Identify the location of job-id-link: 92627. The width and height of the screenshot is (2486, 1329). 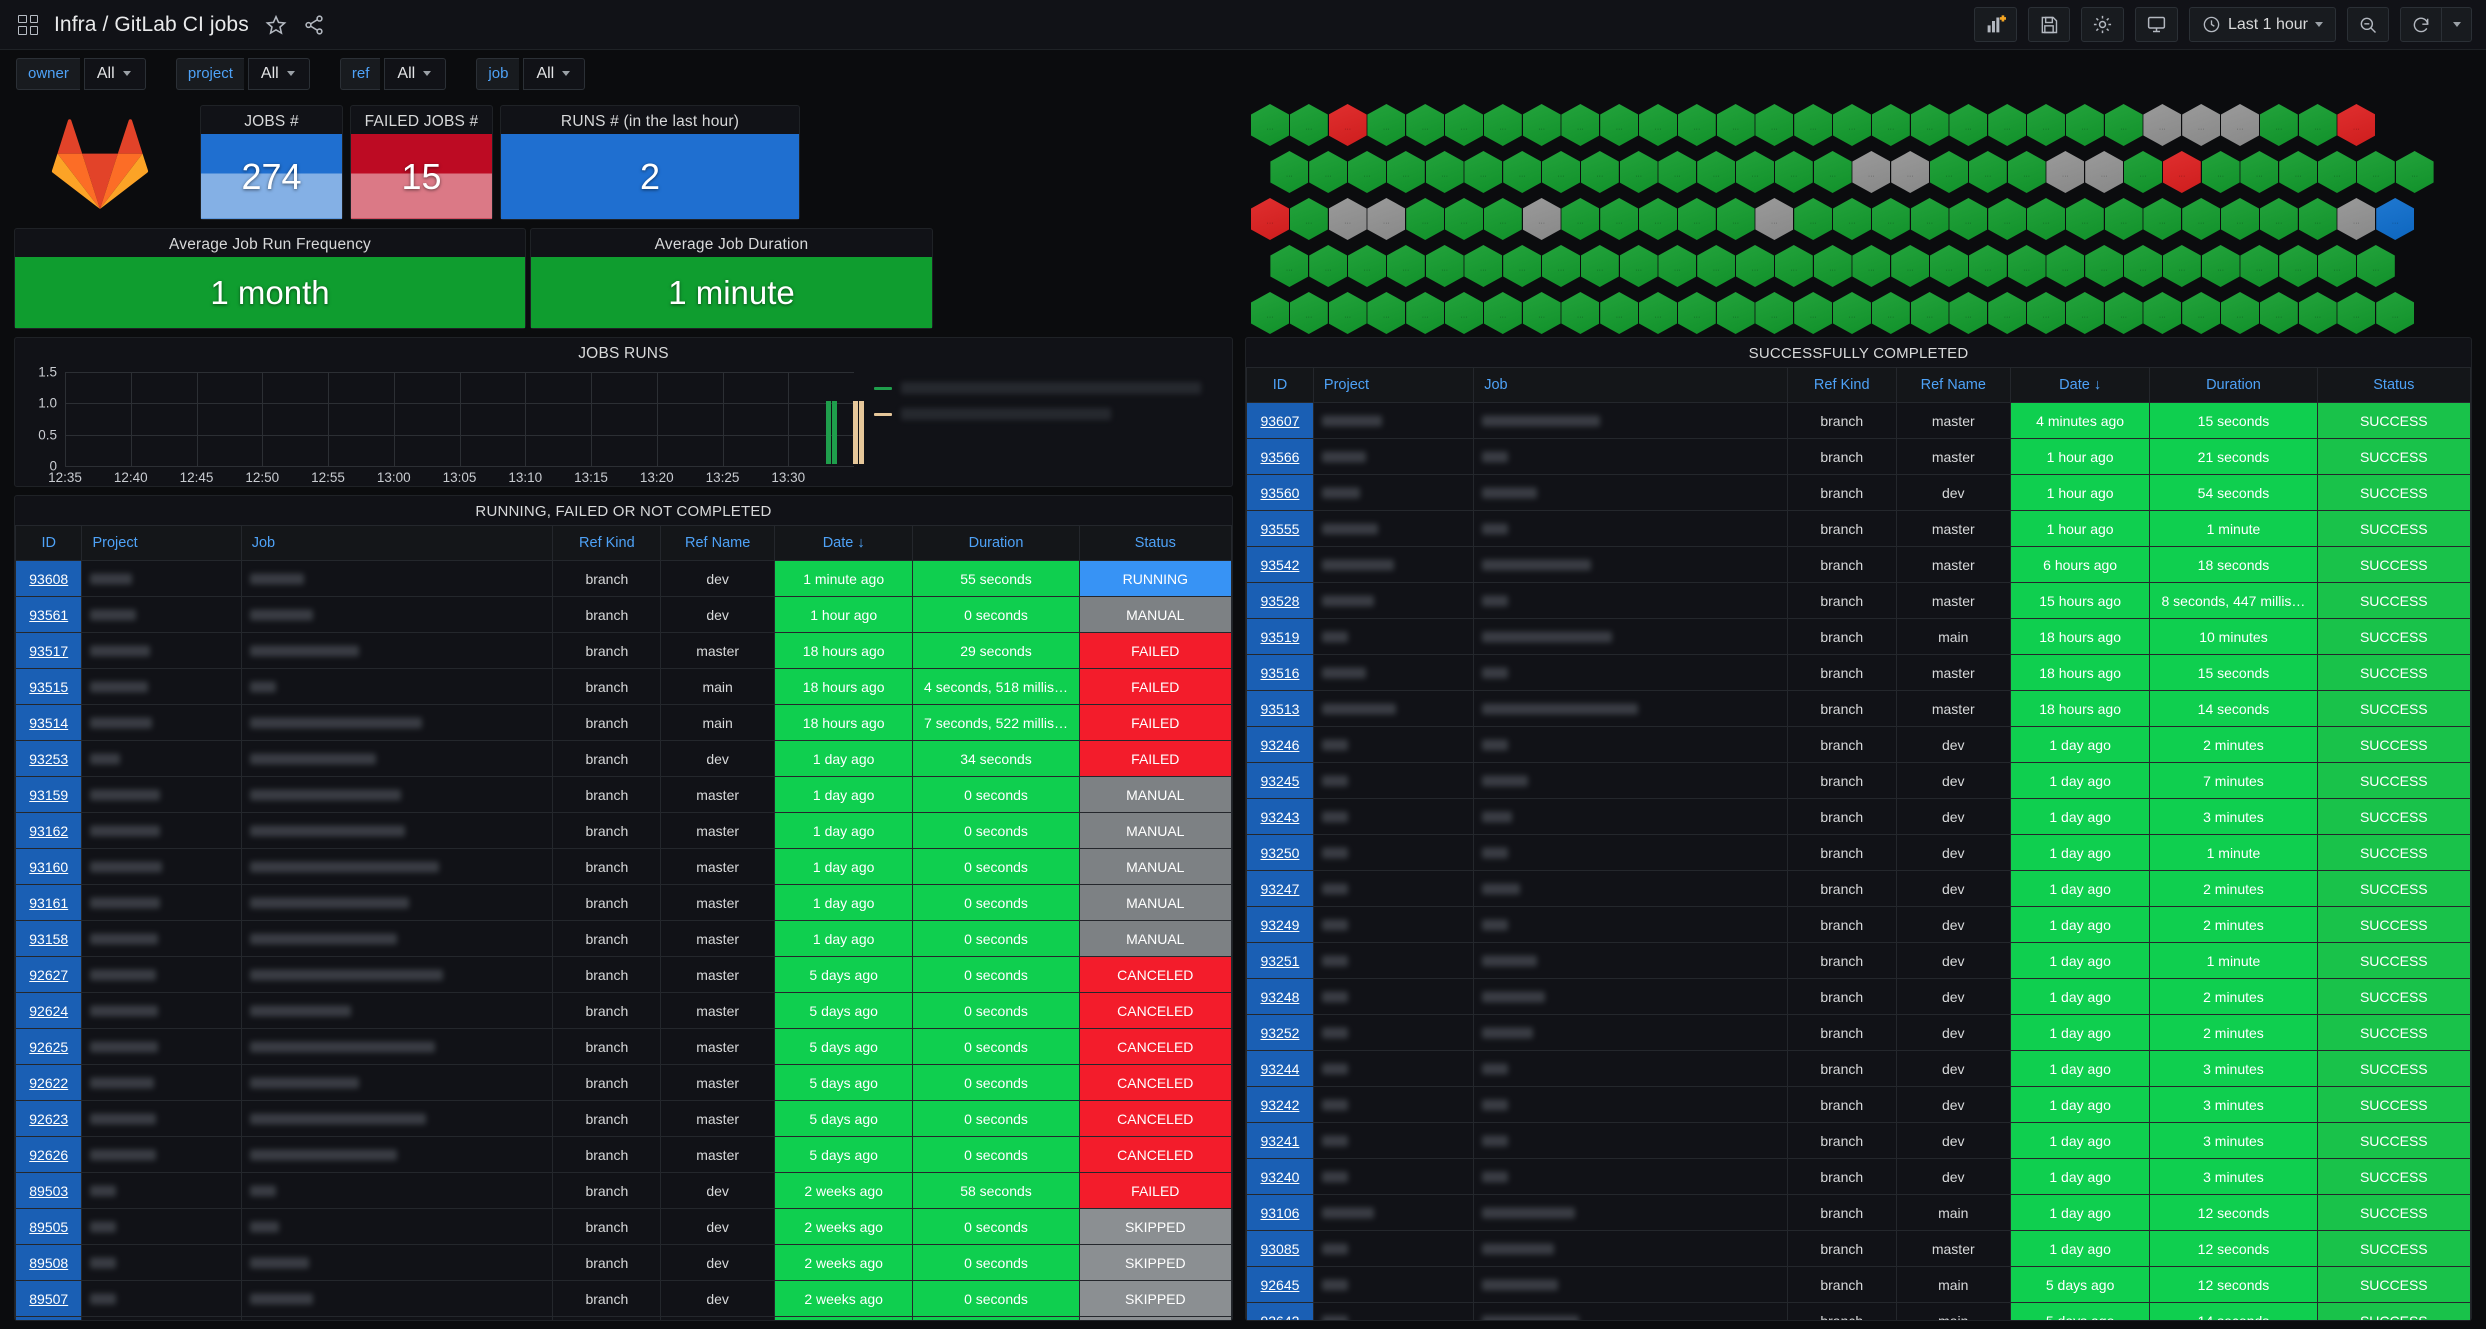
(48, 975).